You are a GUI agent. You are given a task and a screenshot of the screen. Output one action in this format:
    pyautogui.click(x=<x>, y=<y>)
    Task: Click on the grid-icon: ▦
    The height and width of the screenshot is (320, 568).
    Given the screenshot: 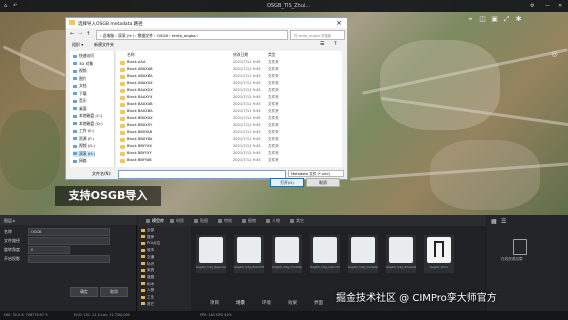 What is the action you would take?
    pyautogui.click(x=494, y=221)
    